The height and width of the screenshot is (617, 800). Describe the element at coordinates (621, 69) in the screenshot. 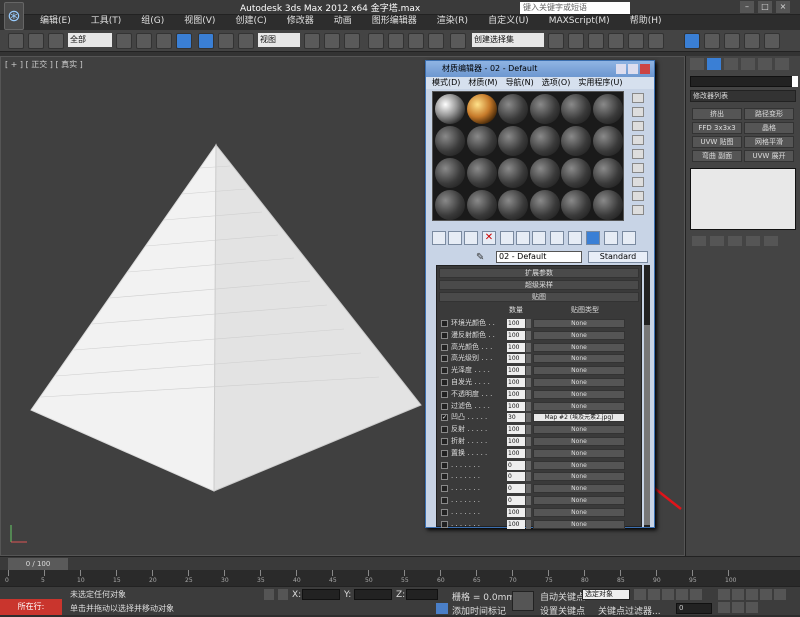

I see `minimize-icon` at that location.